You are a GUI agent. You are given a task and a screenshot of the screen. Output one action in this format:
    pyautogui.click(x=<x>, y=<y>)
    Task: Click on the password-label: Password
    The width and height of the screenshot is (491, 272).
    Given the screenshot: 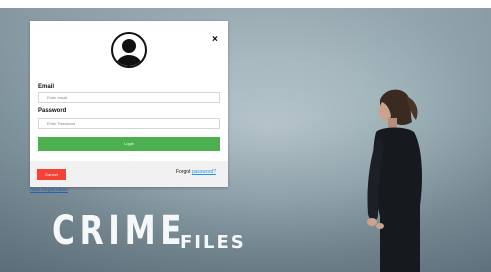 What is the action you would take?
    pyautogui.click(x=52, y=111)
    